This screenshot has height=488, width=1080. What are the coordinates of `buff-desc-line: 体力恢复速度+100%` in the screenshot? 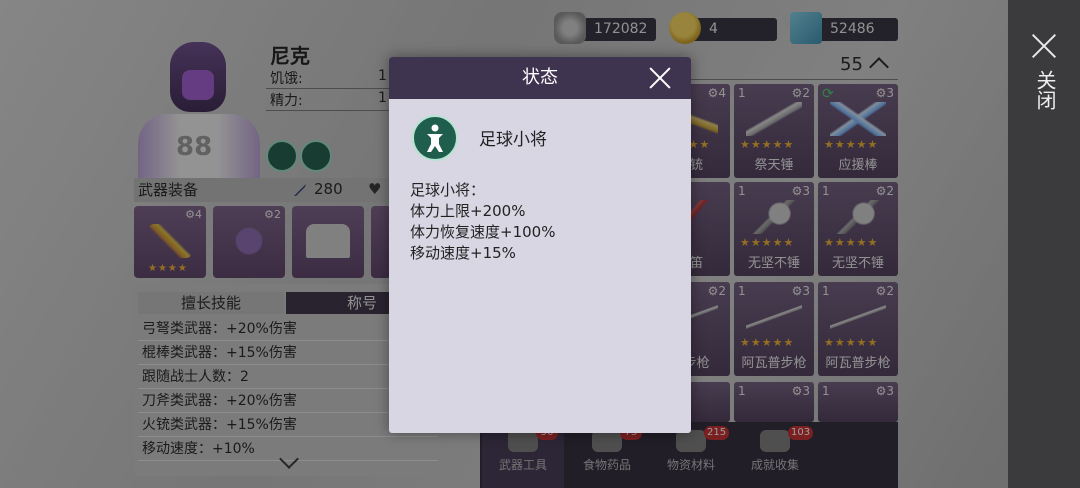 It's located at (483, 232).